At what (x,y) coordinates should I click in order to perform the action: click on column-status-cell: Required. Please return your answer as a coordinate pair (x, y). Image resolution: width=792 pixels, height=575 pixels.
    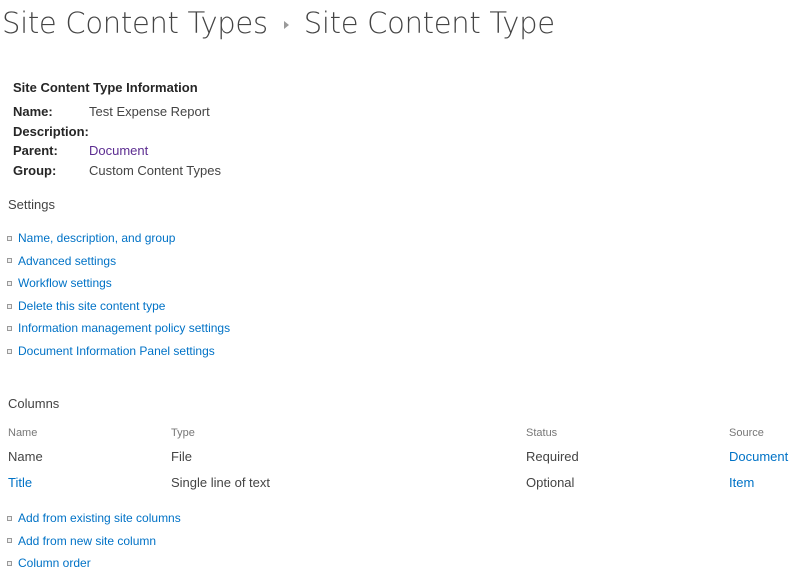
    Looking at the image, I should click on (552, 456).